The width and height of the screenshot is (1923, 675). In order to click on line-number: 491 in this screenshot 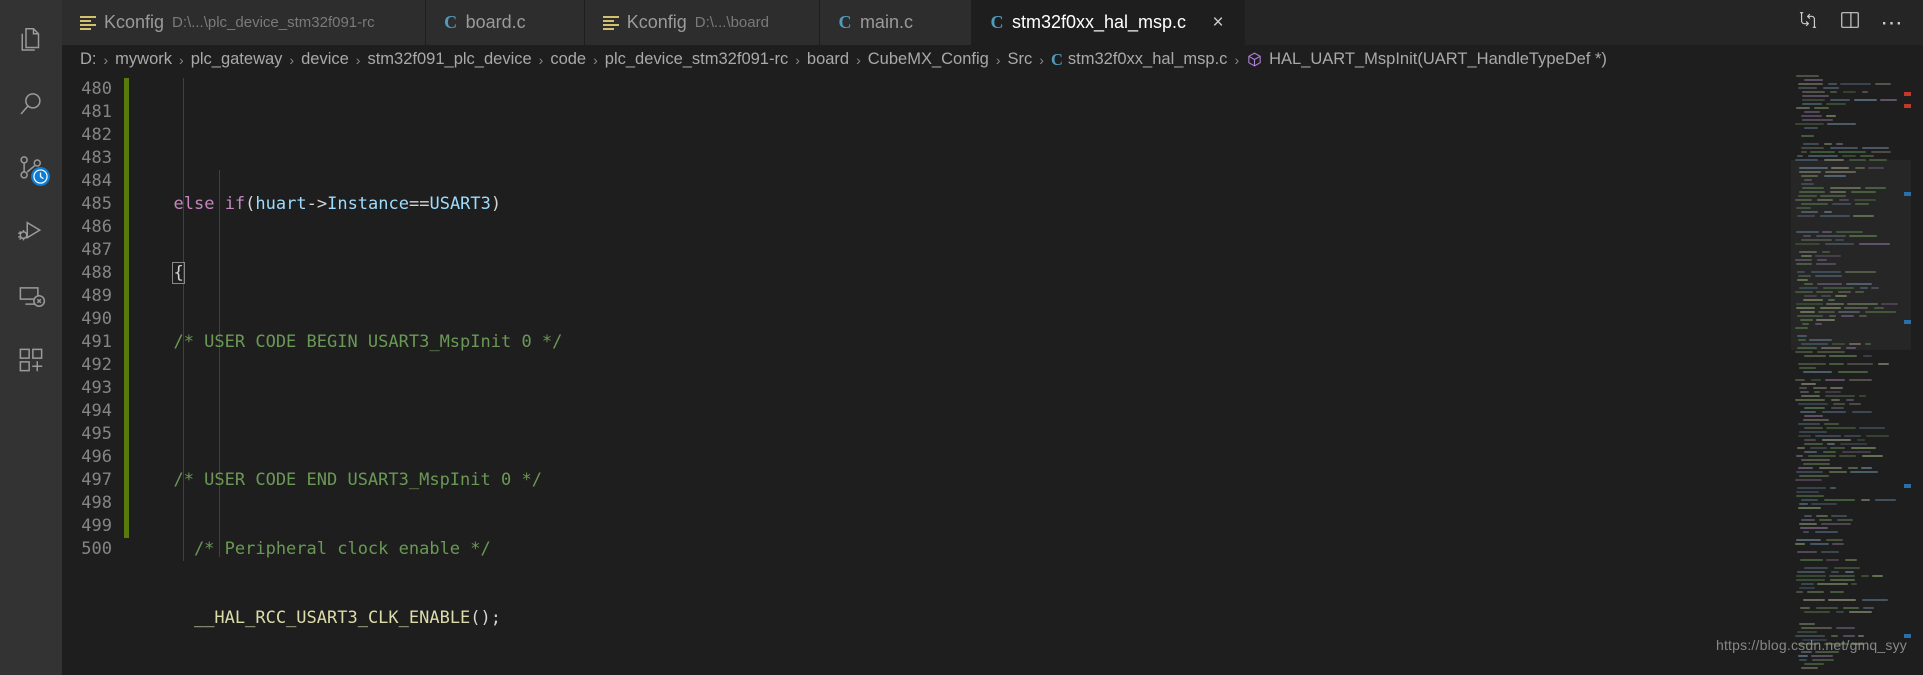, I will do `click(96, 342)`.